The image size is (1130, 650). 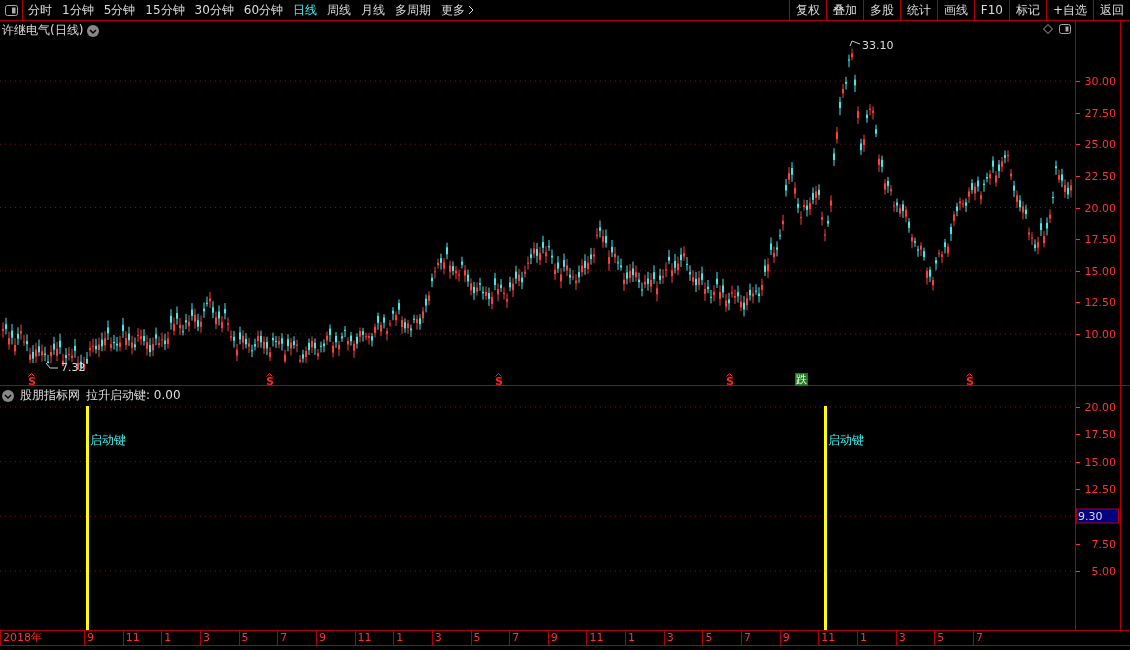 I want to click on date-label: 2018年, so click(x=21, y=638).